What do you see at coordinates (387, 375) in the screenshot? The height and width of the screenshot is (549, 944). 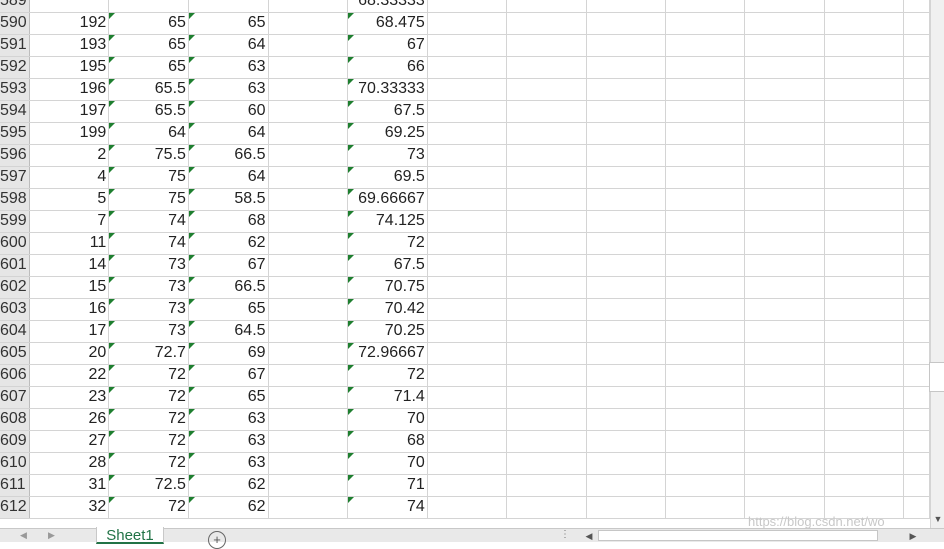 I see `cell: 72` at bounding box center [387, 375].